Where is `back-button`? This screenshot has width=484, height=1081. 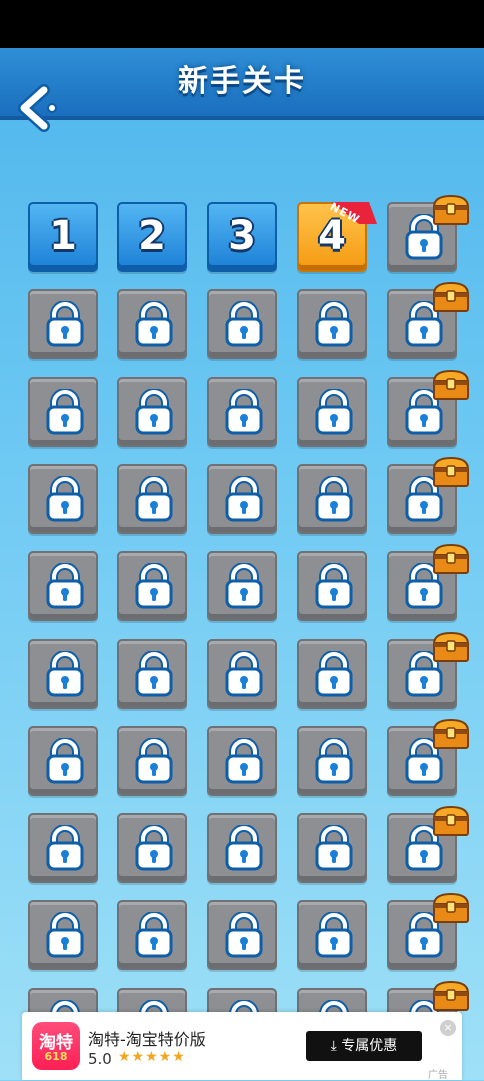
back-button is located at coordinates (36, 108).